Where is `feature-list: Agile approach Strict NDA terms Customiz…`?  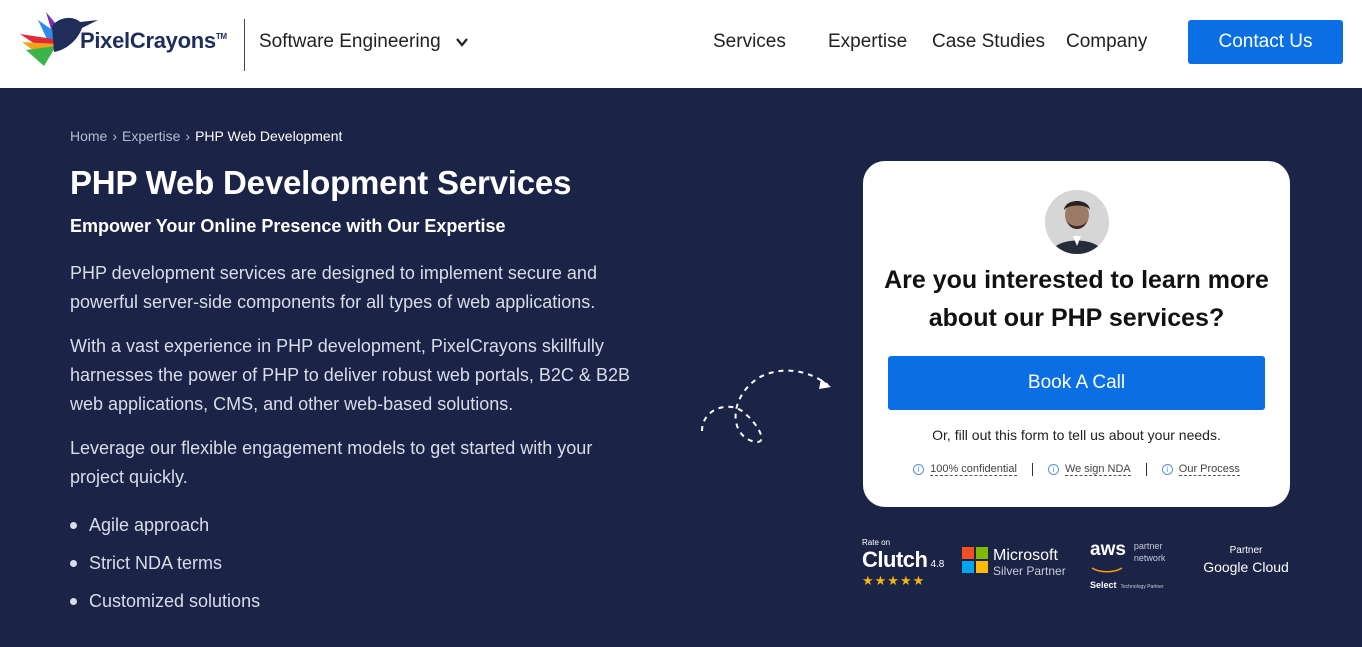 feature-list: Agile approach Strict NDA terms Customiz… is located at coordinates (165, 563).